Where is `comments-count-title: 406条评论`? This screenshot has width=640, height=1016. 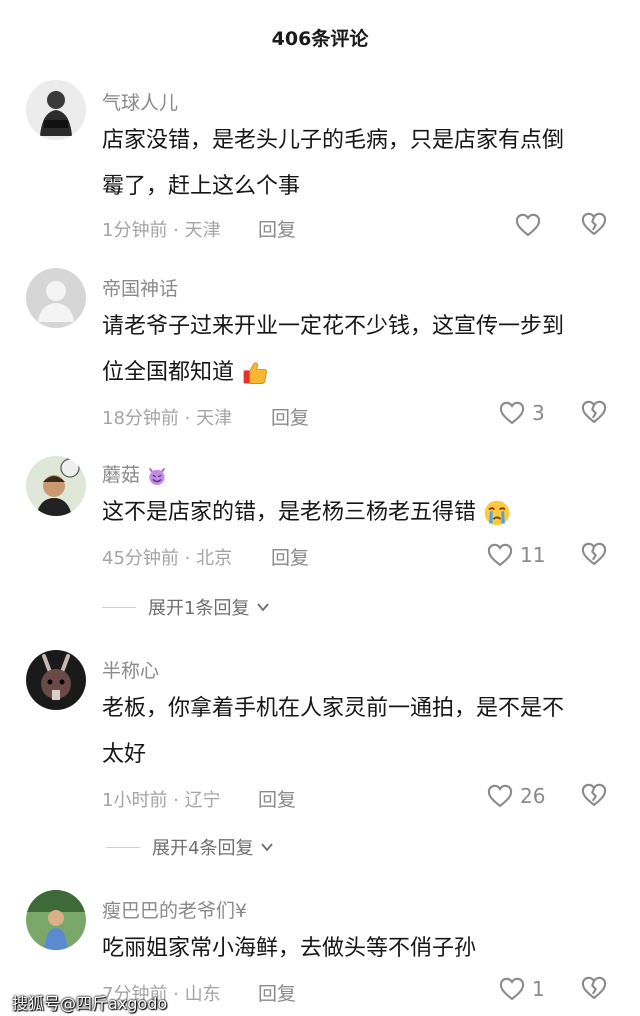
comments-count-title: 406条评论 is located at coordinates (320, 39).